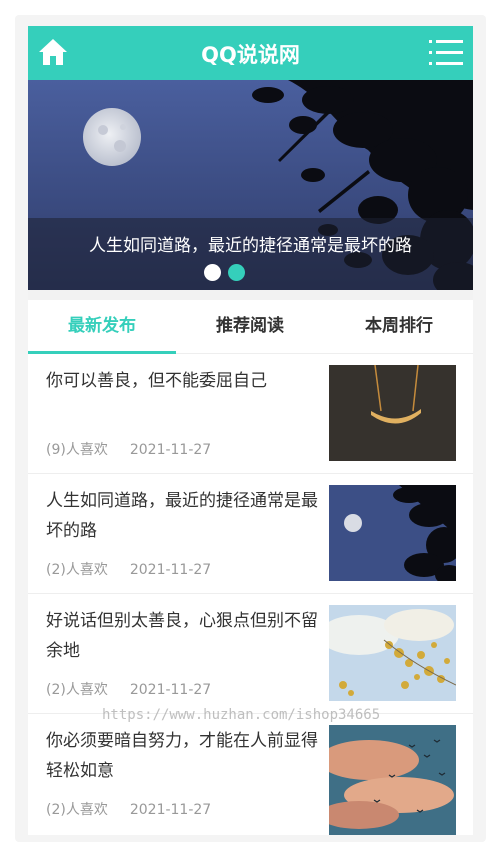 This screenshot has height=857, width=501. I want to click on top-header: QQ说说网, so click(250, 53).